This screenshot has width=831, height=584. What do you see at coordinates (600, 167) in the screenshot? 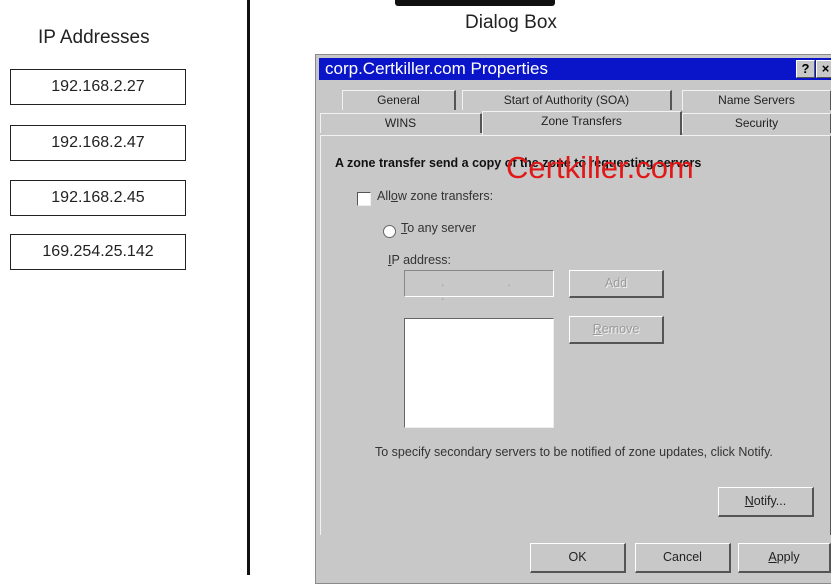
I see `watermark-text: Certkiller.com` at bounding box center [600, 167].